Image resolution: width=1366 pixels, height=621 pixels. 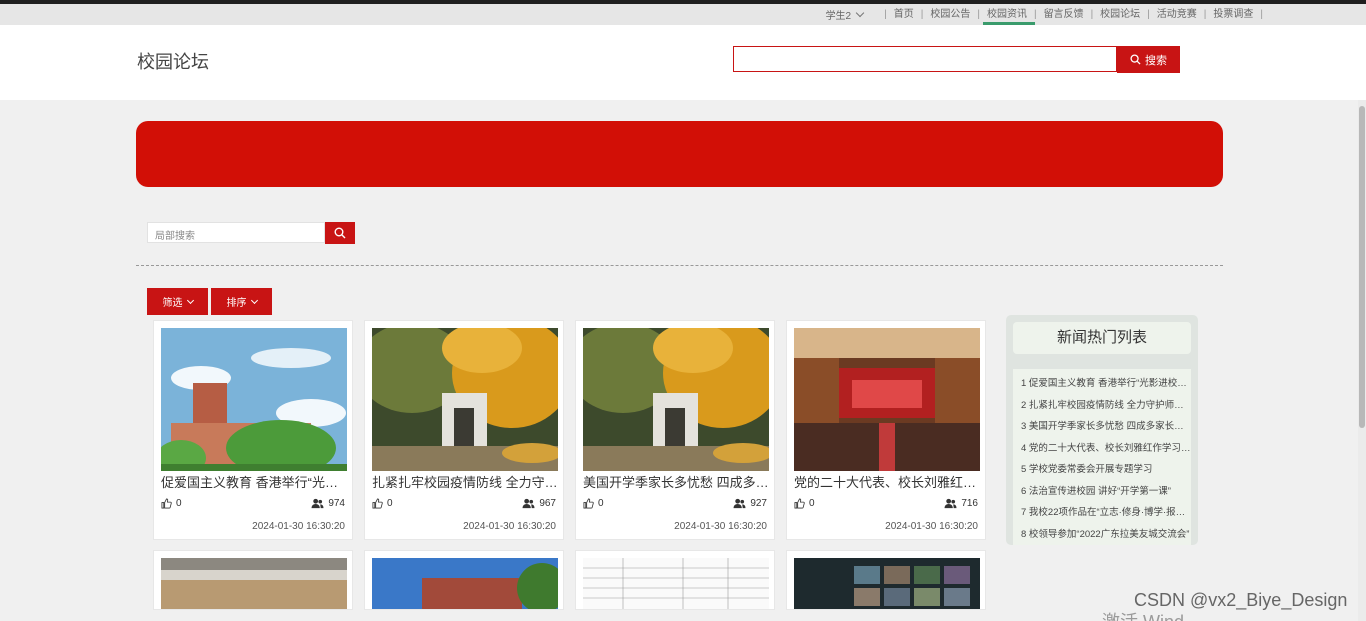 What do you see at coordinates (1102, 513) in the screenshot?
I see `list-item: 7 我校22项作品在“立志·修身·博学·报国”评选中获奖` at bounding box center [1102, 513].